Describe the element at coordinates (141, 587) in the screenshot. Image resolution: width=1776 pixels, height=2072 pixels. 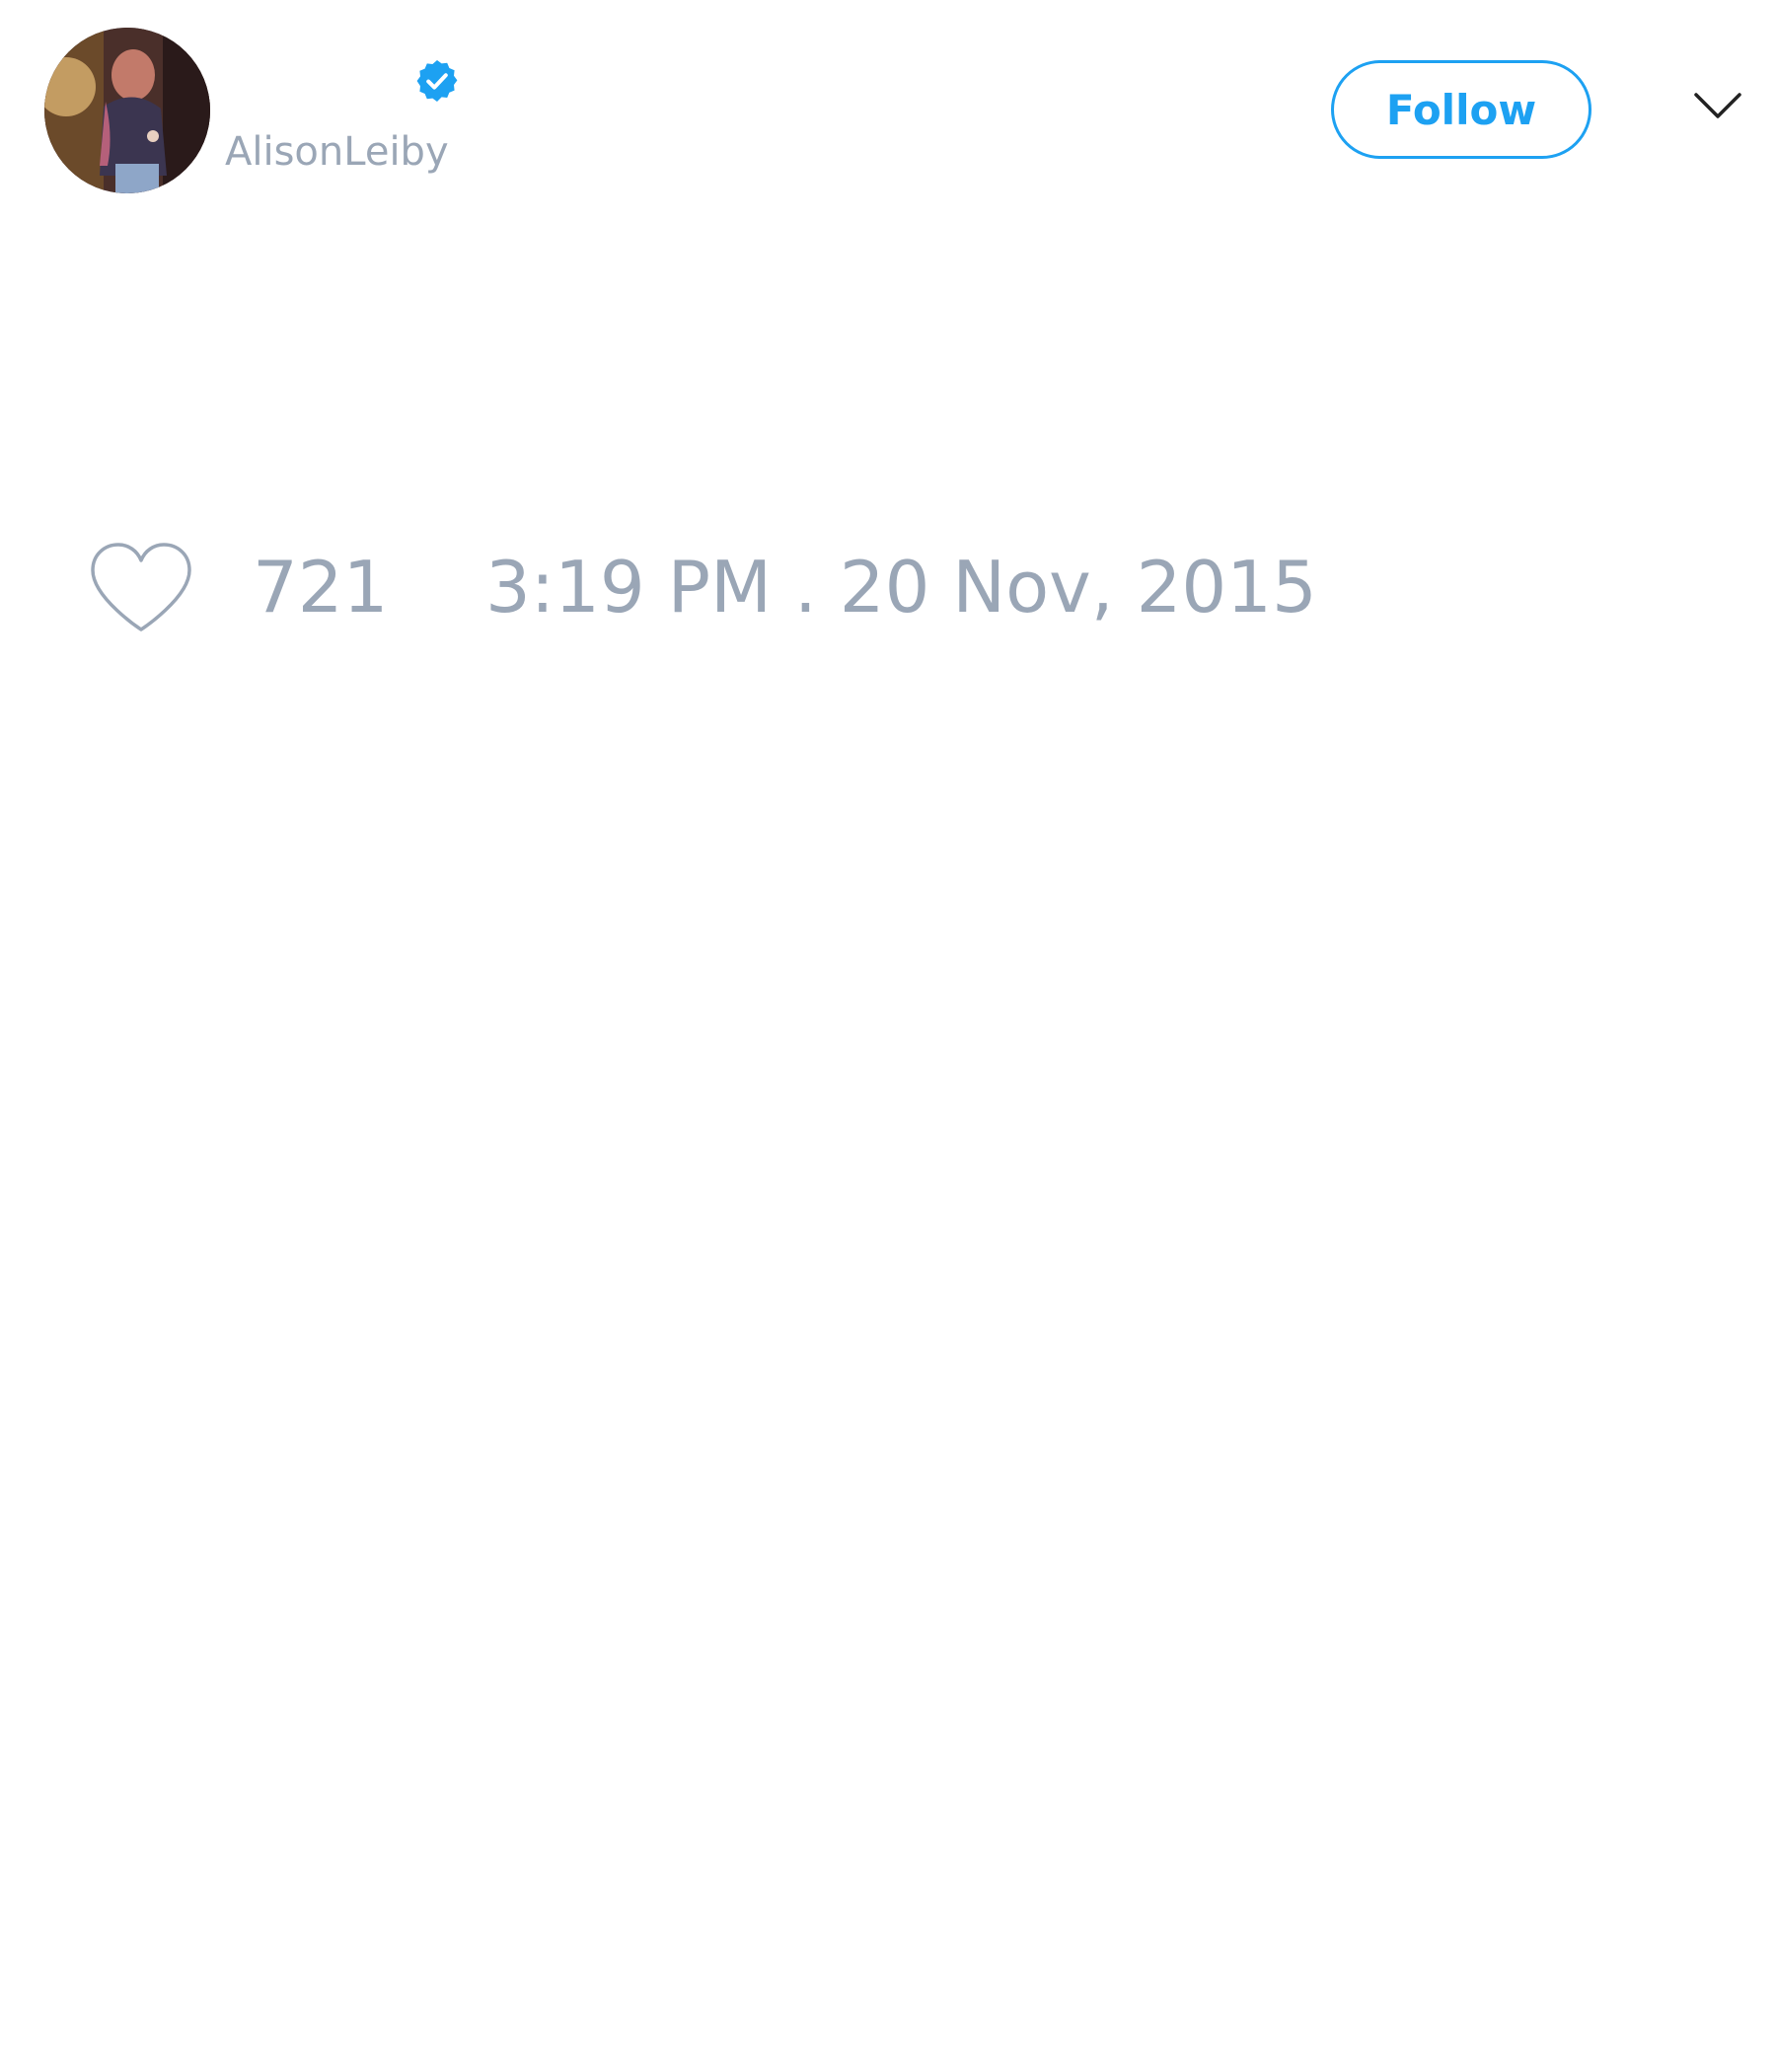
I see `heart-outline-icon` at that location.